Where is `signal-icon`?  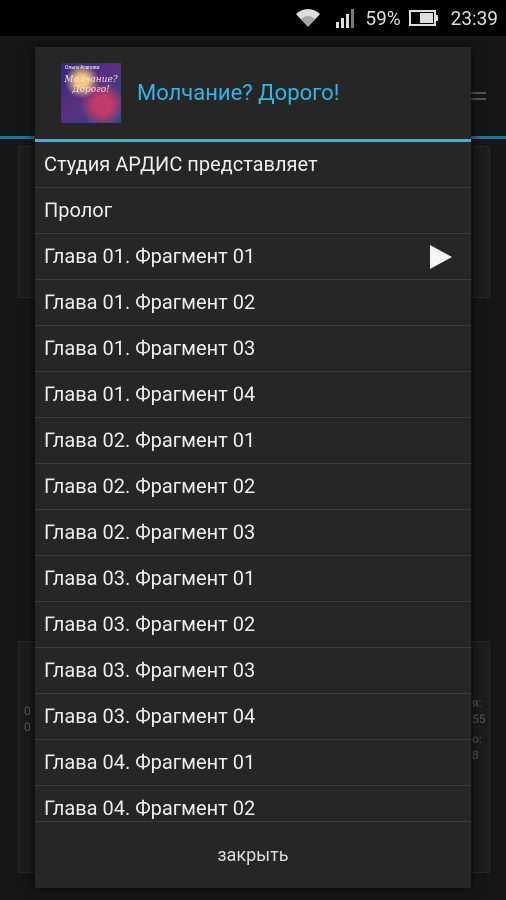 signal-icon is located at coordinates (345, 18).